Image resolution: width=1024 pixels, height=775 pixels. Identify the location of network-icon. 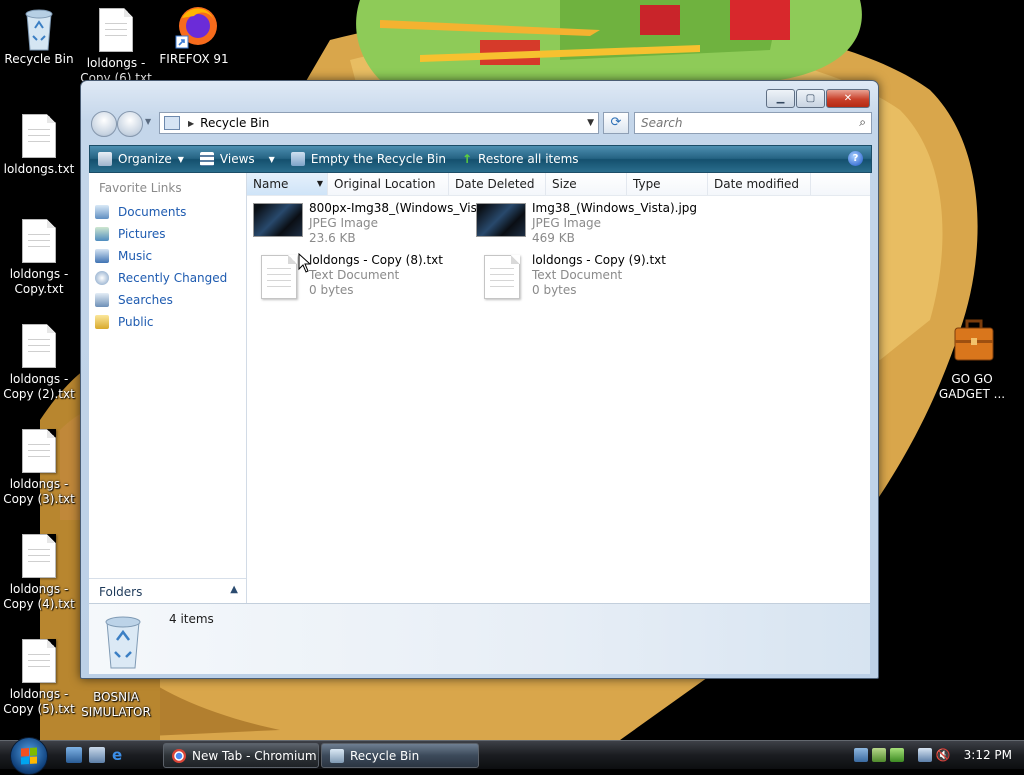
(860, 755).